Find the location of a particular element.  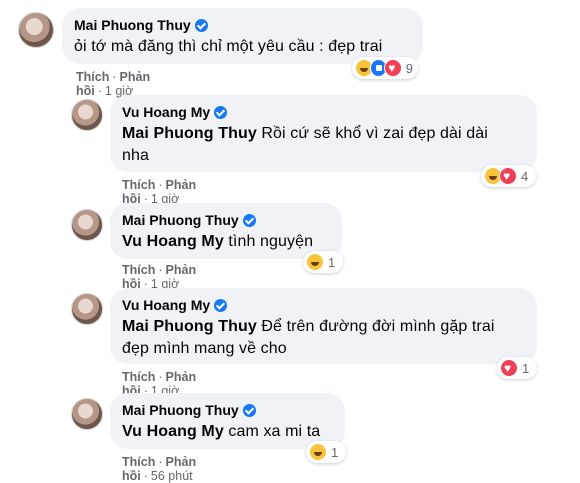

comment-text-line: cam xa mi ta is located at coordinates (274, 431).